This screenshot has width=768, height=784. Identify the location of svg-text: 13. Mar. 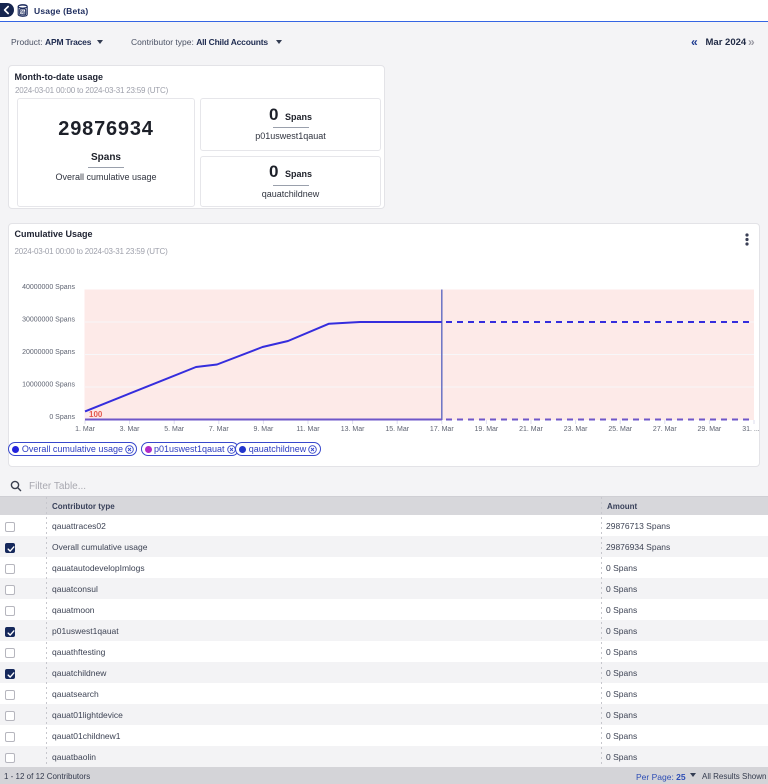
(353, 429).